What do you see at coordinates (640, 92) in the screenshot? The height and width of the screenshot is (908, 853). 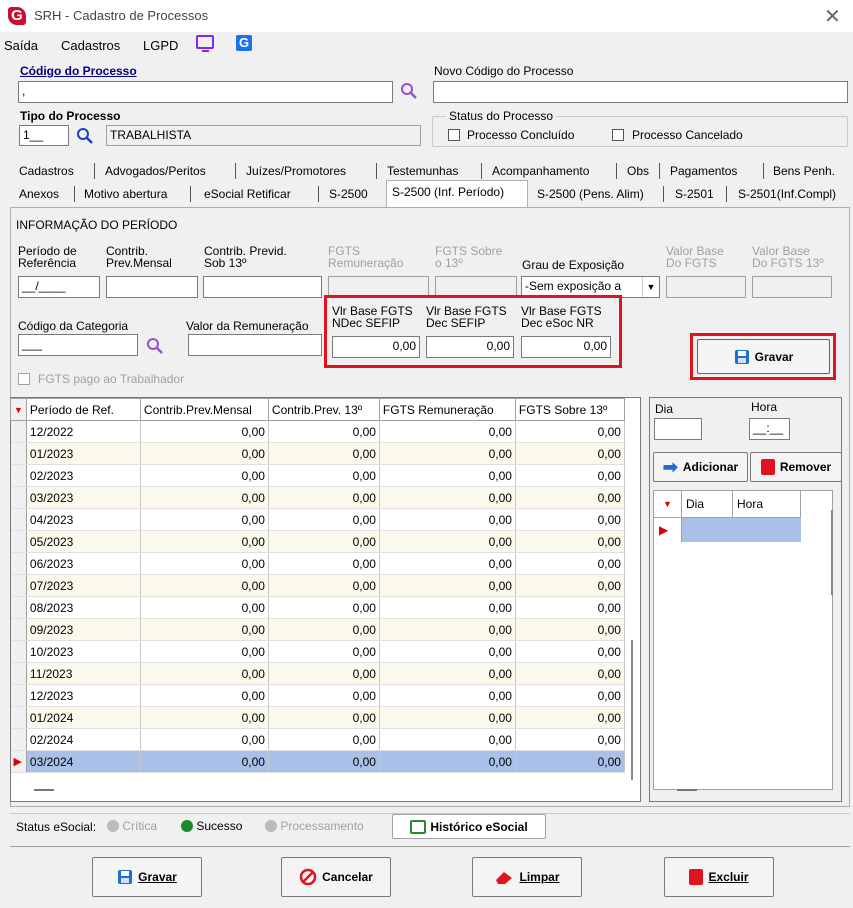 I see `novo-codigo-input` at bounding box center [640, 92].